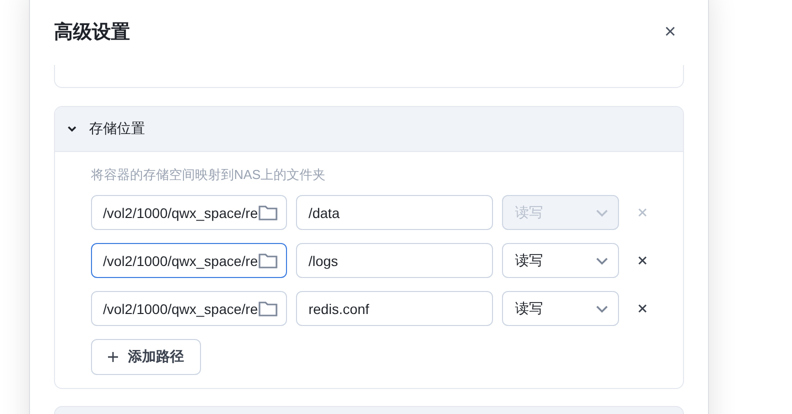 The image size is (792, 414). What do you see at coordinates (670, 32) in the screenshot?
I see `close-button: ×` at bounding box center [670, 32].